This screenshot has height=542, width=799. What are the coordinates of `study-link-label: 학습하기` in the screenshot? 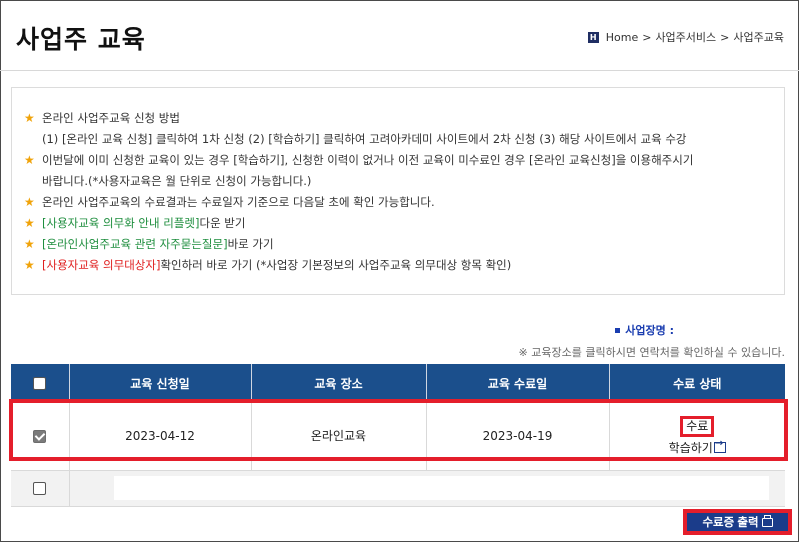 It's located at (691, 447).